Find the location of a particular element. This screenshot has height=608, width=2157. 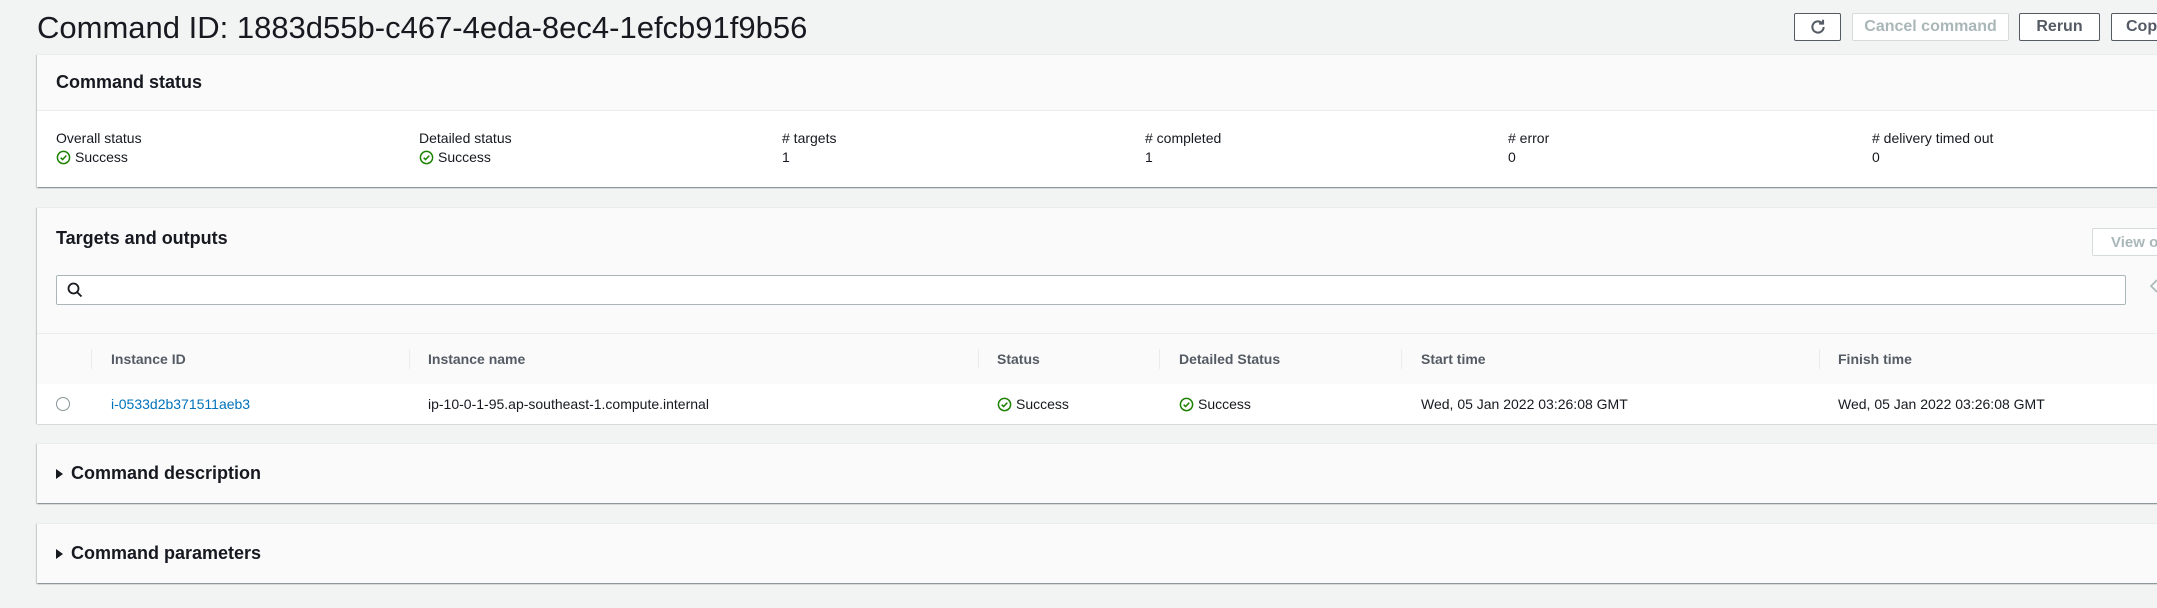

row-finish-time: Wed, 05 Jan 2022 03:26:08 GMT is located at coordinates (1941, 404).